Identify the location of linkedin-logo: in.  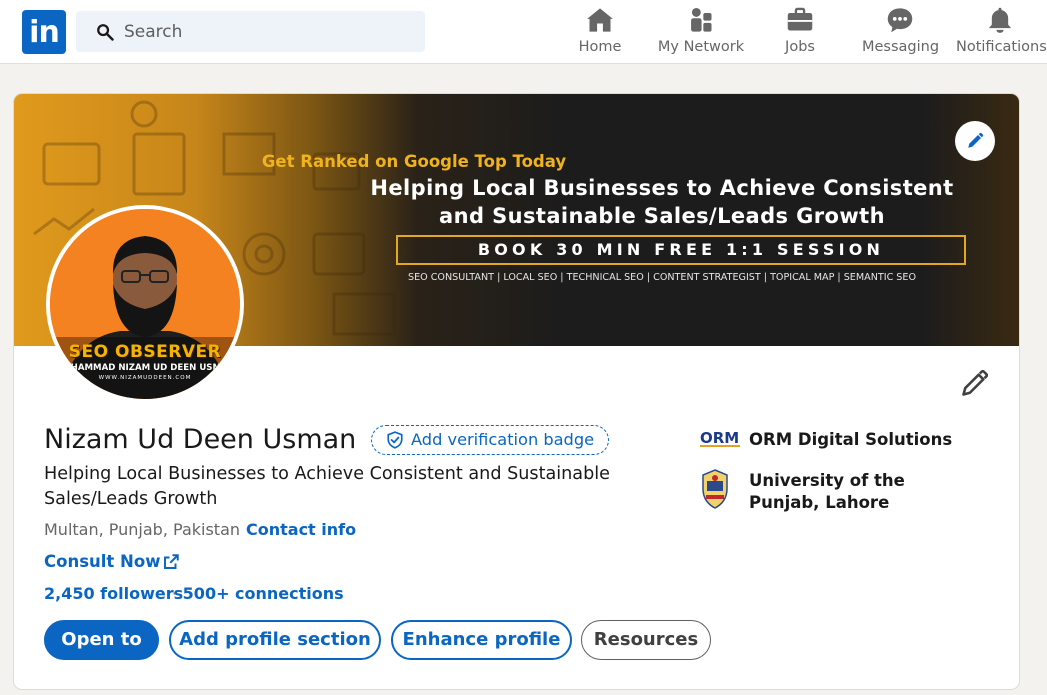
(44, 32).